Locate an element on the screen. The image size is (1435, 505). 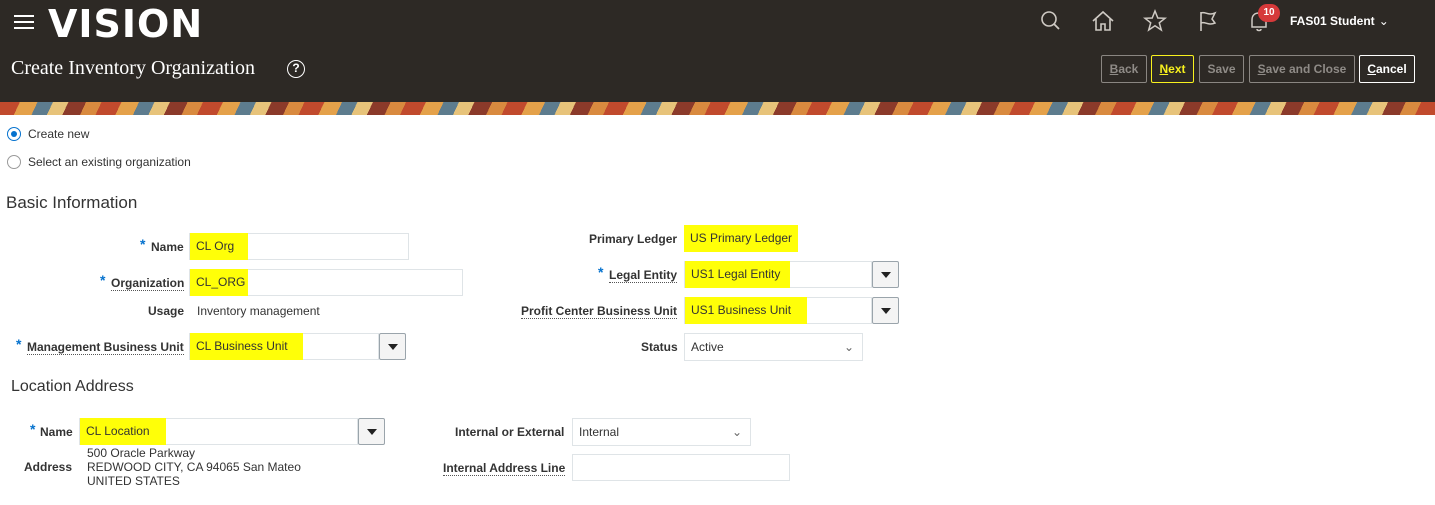
page-title: Create Inventory Organization is located at coordinates (133, 68).